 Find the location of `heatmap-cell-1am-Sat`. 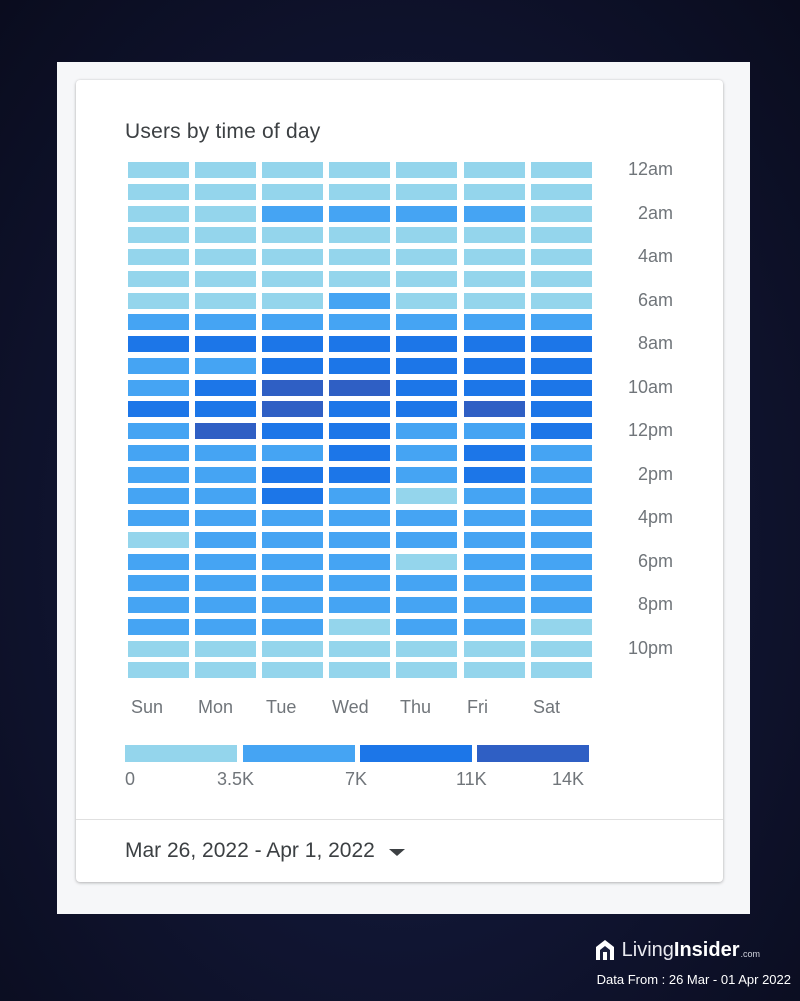

heatmap-cell-1am-Sat is located at coordinates (561, 191).